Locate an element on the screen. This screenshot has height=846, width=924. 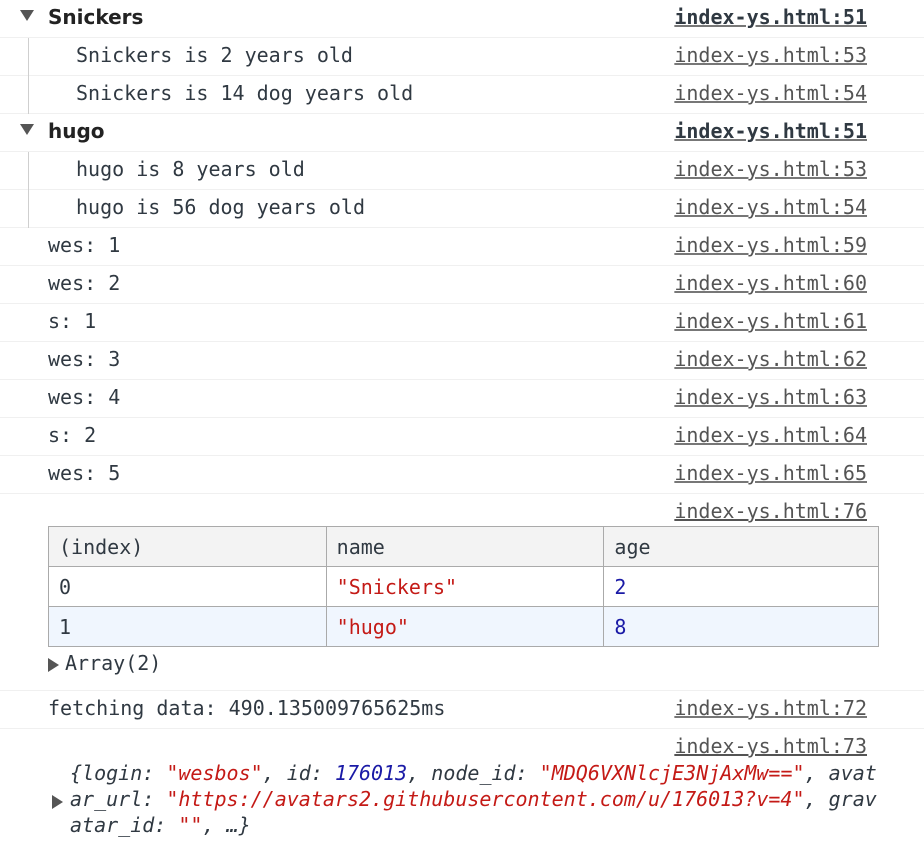
console-message: hugo is 8 years old index-ys.html:53 is located at coordinates (462, 171).